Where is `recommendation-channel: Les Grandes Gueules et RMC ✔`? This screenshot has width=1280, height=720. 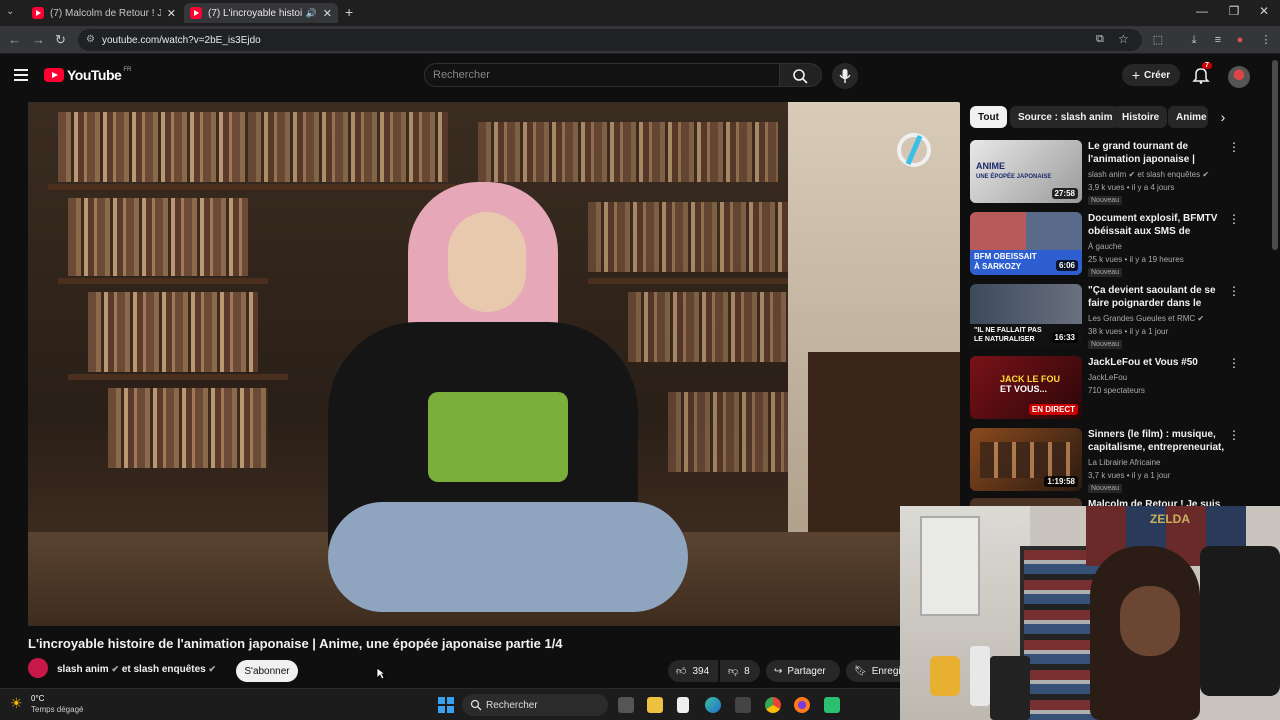 recommendation-channel: Les Grandes Gueules et RMC ✔ is located at coordinates (1146, 318).